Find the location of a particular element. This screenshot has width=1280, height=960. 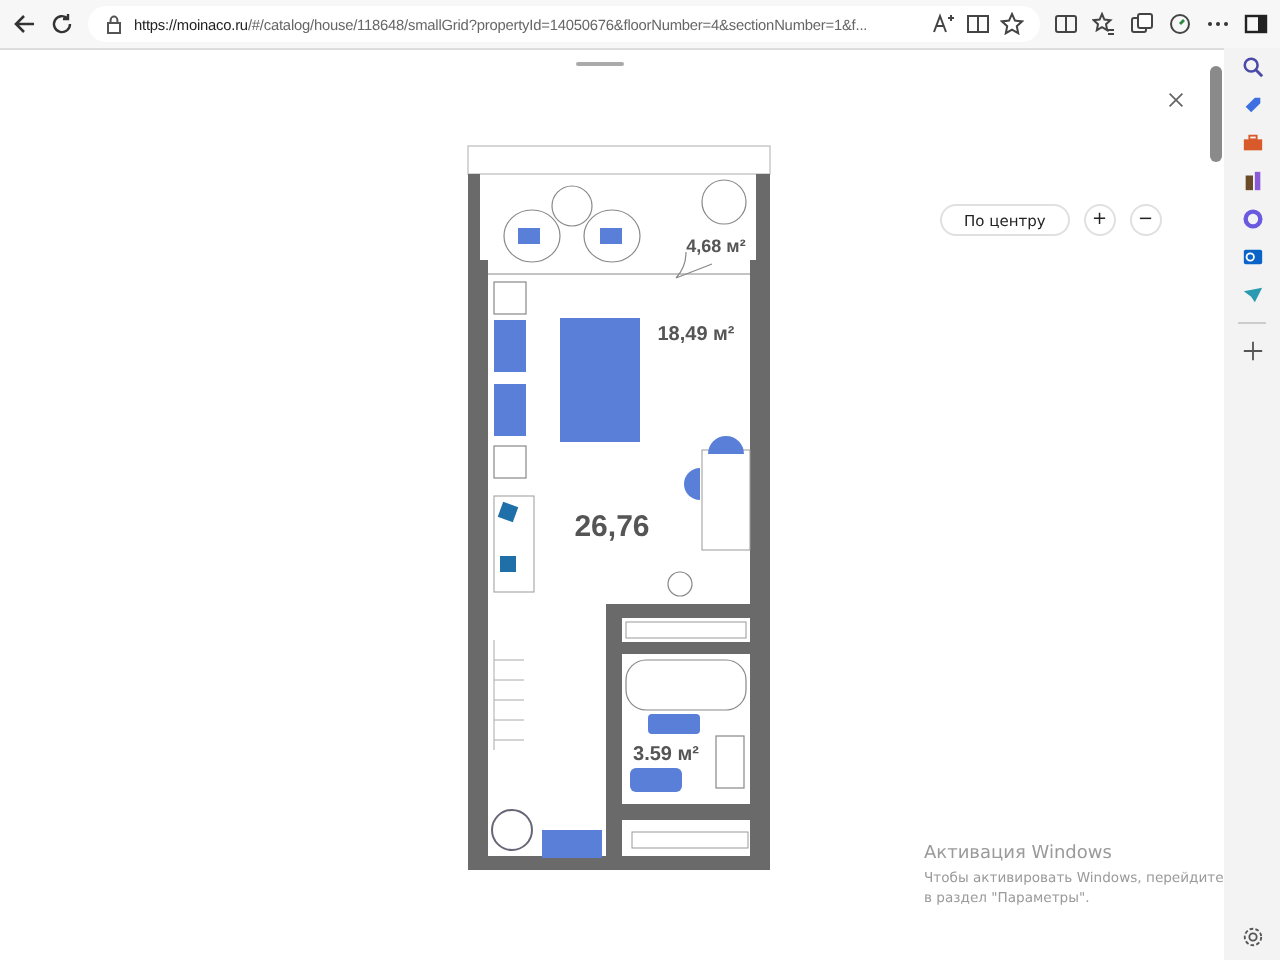

area-label: 3.59 м² is located at coordinates (666, 755).